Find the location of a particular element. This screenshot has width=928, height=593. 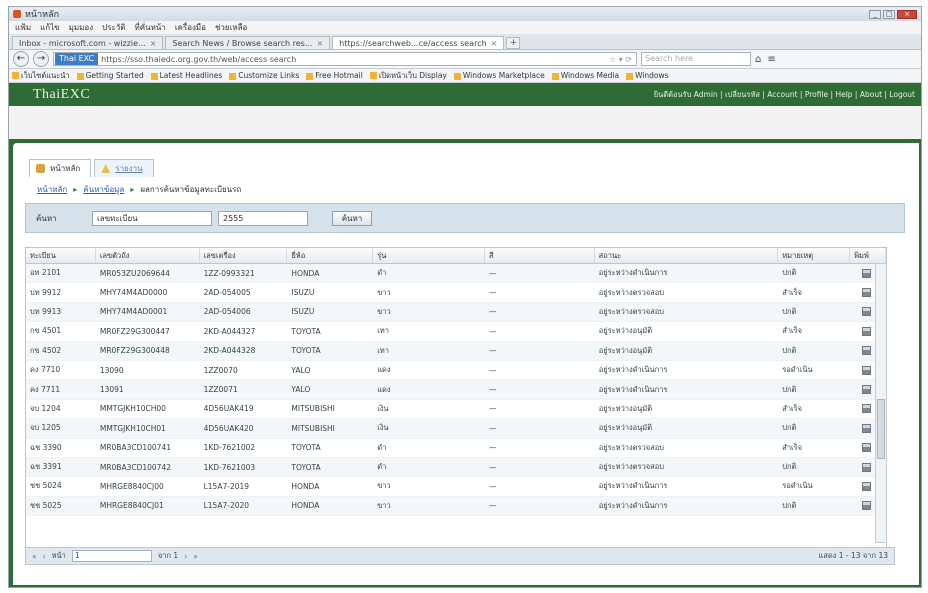

tab-home: หน้าหลัก is located at coordinates (60, 168).